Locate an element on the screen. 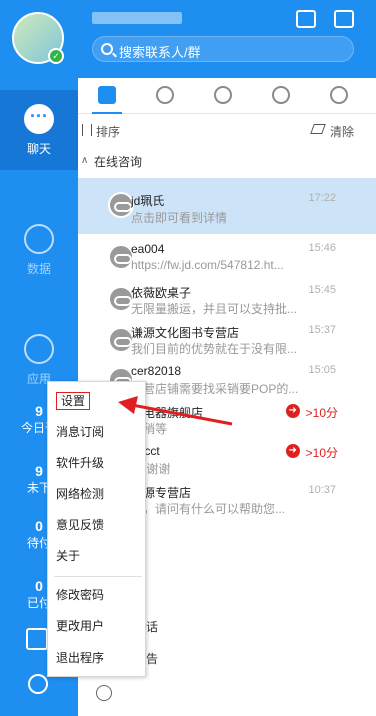 This screenshot has width=376, height=716. menu-item-about: 关于 is located at coordinates (97, 556).